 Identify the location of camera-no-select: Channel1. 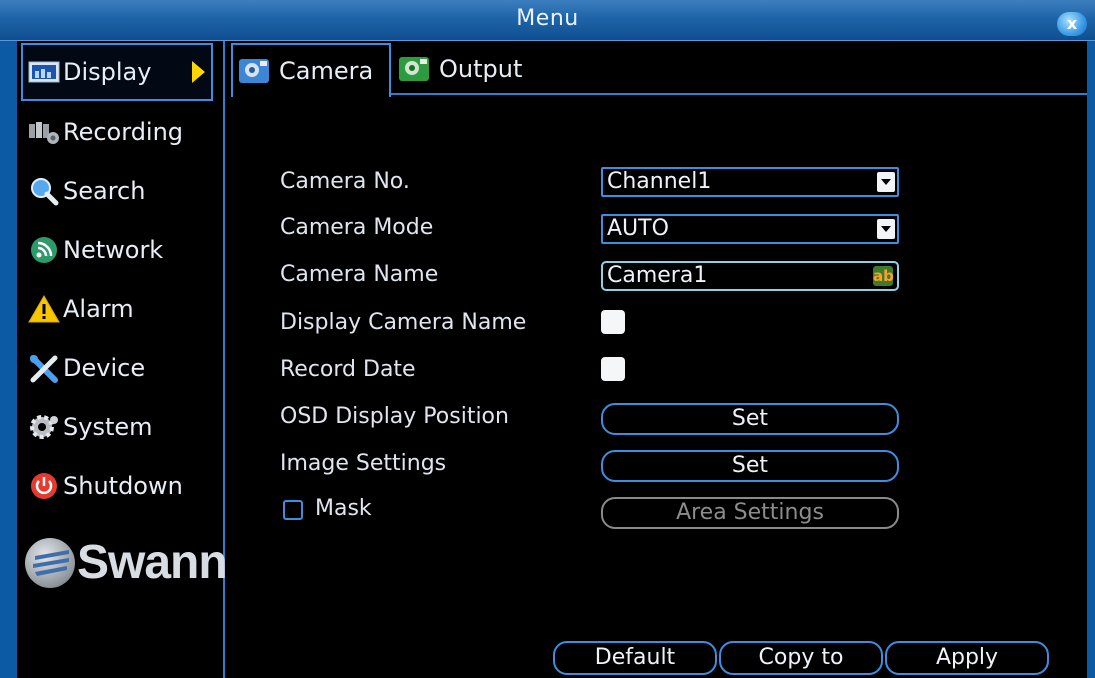
(750, 182).